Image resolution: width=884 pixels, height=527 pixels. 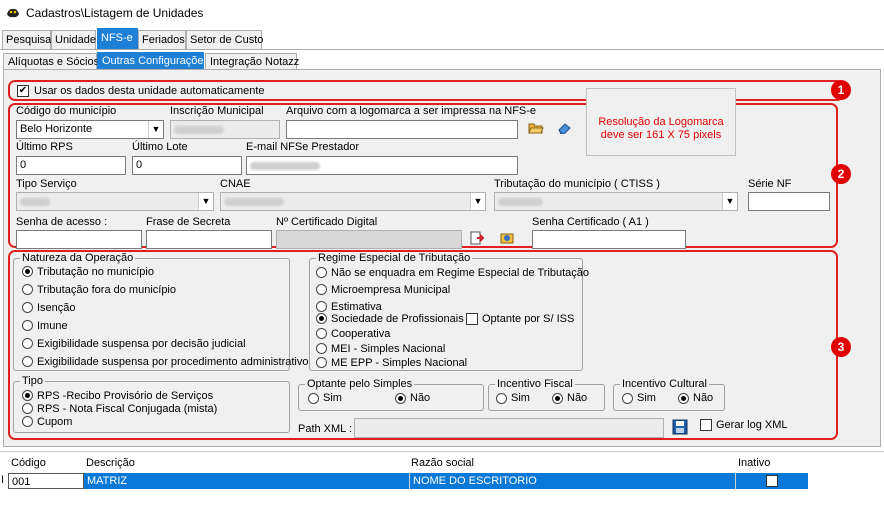 I want to click on email-input, so click(x=382, y=165).